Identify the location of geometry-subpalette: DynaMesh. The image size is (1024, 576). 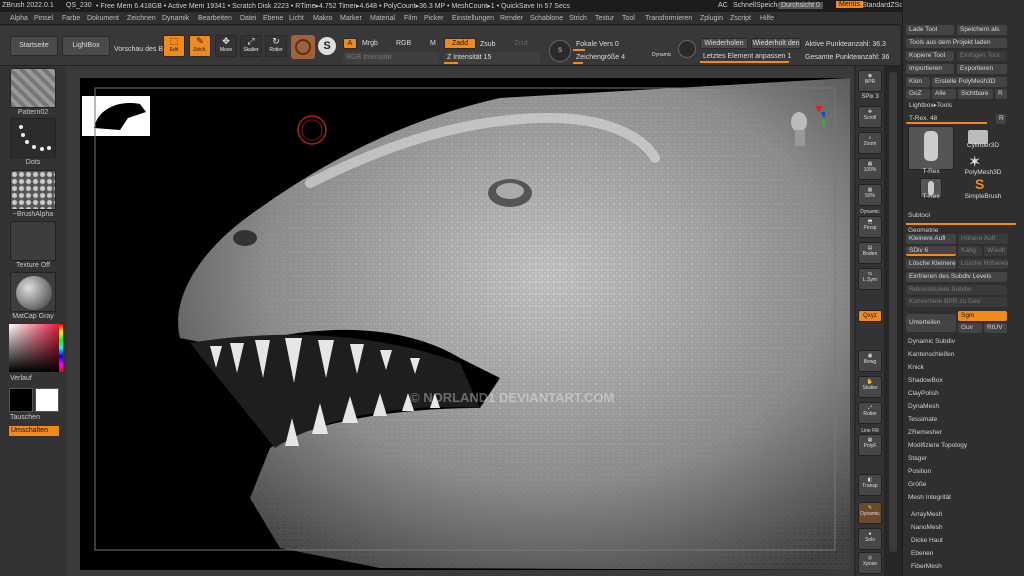
(961, 406).